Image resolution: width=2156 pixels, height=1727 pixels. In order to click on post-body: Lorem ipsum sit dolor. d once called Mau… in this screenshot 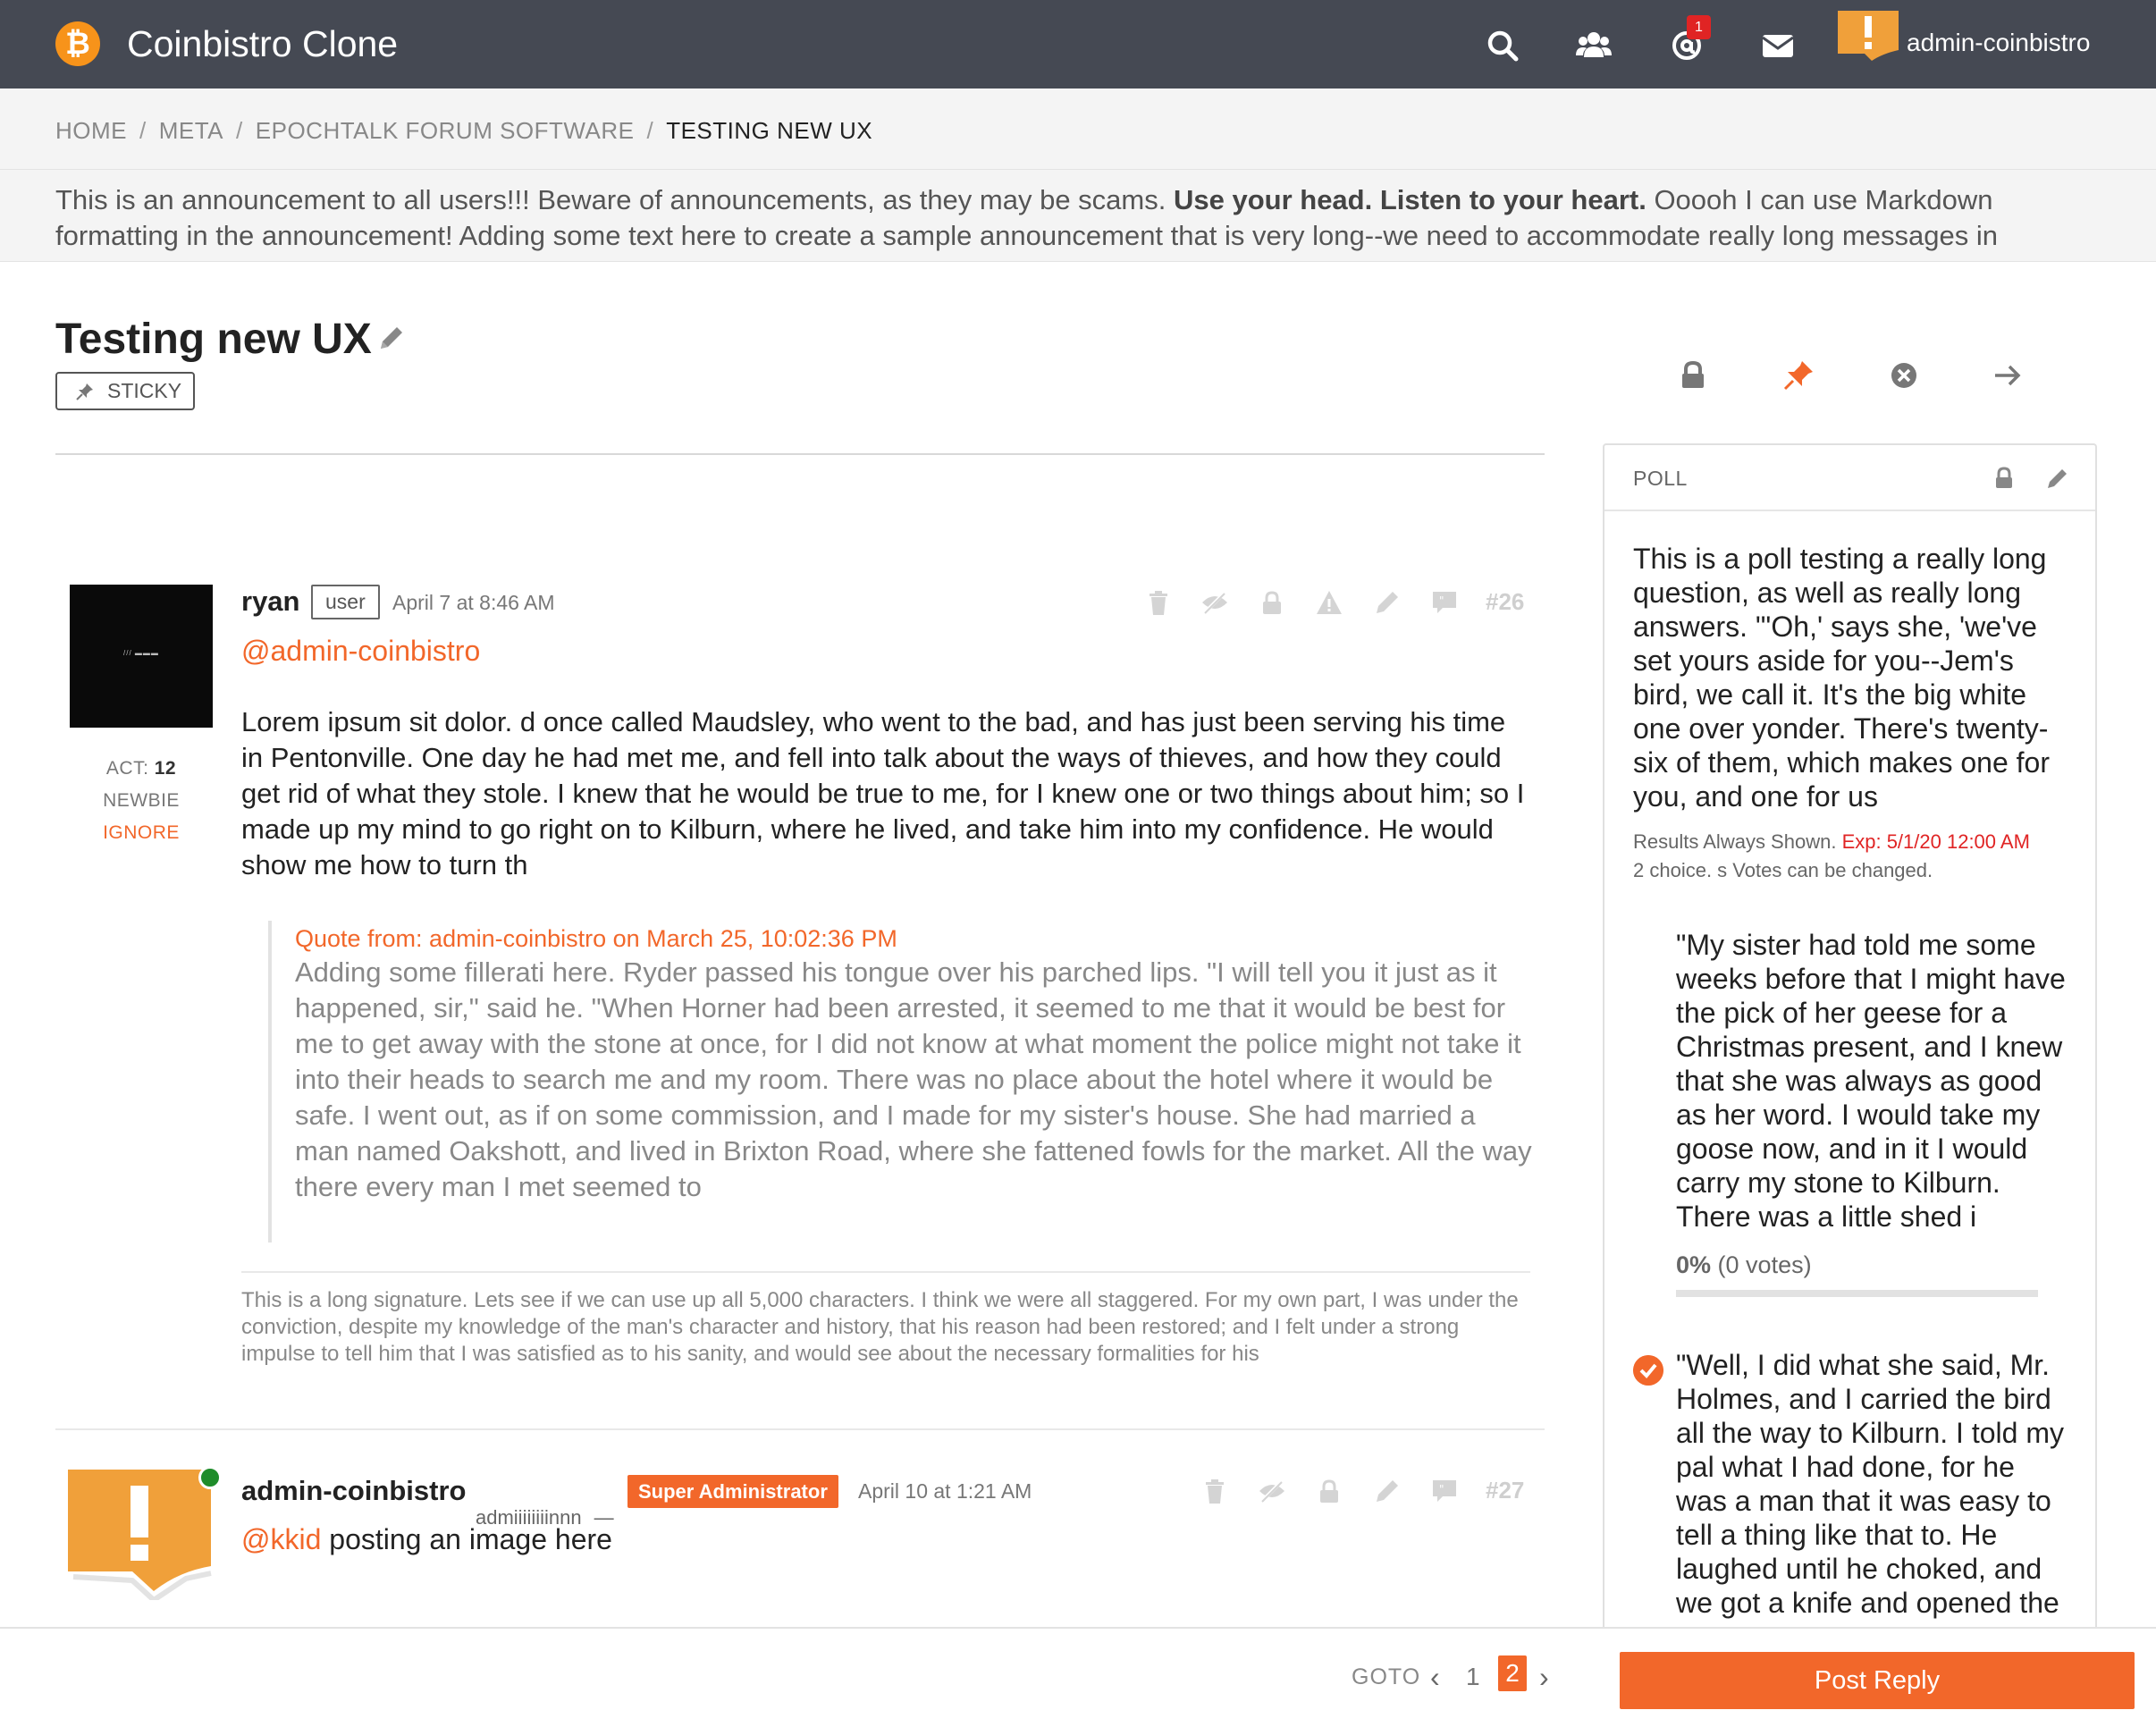, I will do `click(883, 793)`.